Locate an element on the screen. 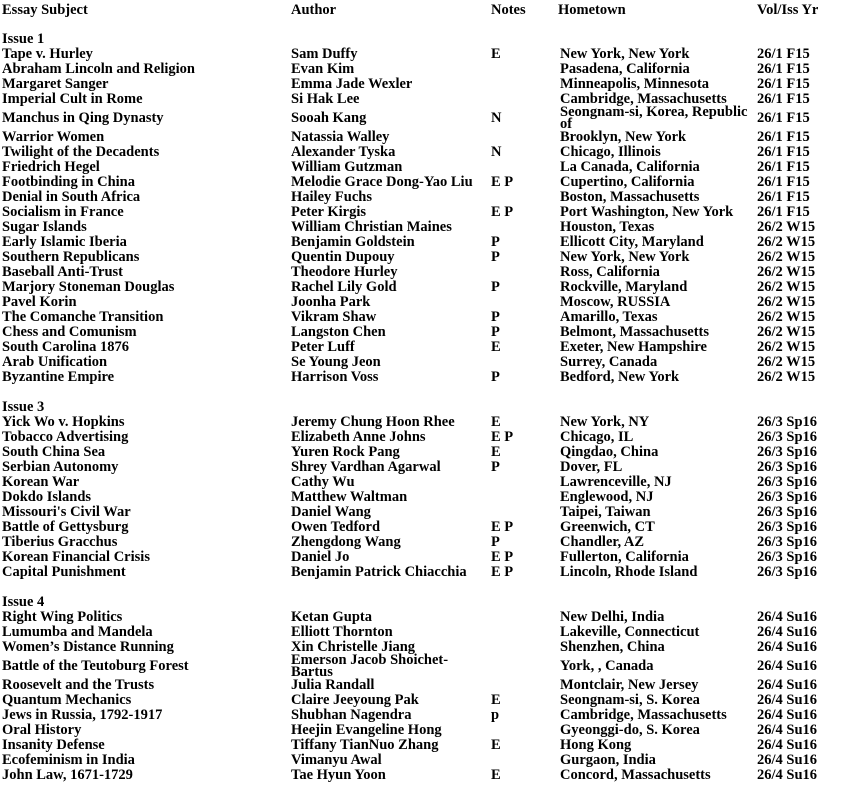 The height and width of the screenshot is (811, 844). hometown-cell: New Delhi, India is located at coordinates (612, 617).